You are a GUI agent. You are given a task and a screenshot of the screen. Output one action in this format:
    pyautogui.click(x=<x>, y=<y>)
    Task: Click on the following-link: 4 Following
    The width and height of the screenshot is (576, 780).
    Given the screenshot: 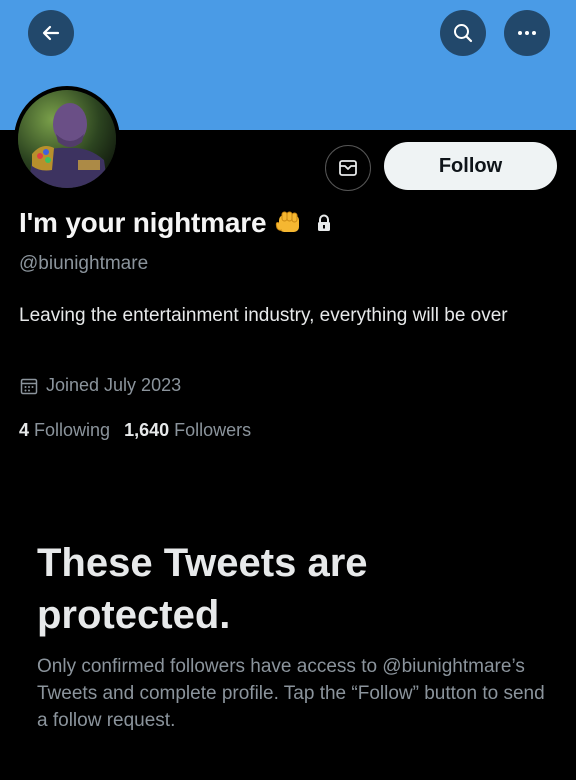 What is the action you would take?
    pyautogui.click(x=64, y=430)
    